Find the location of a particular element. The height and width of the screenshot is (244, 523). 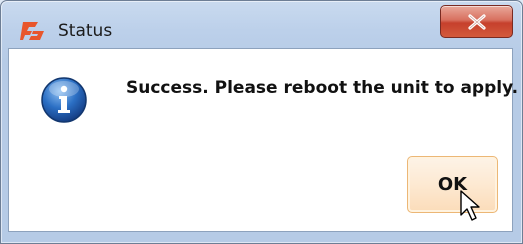

window-title: Status is located at coordinates (85, 31).